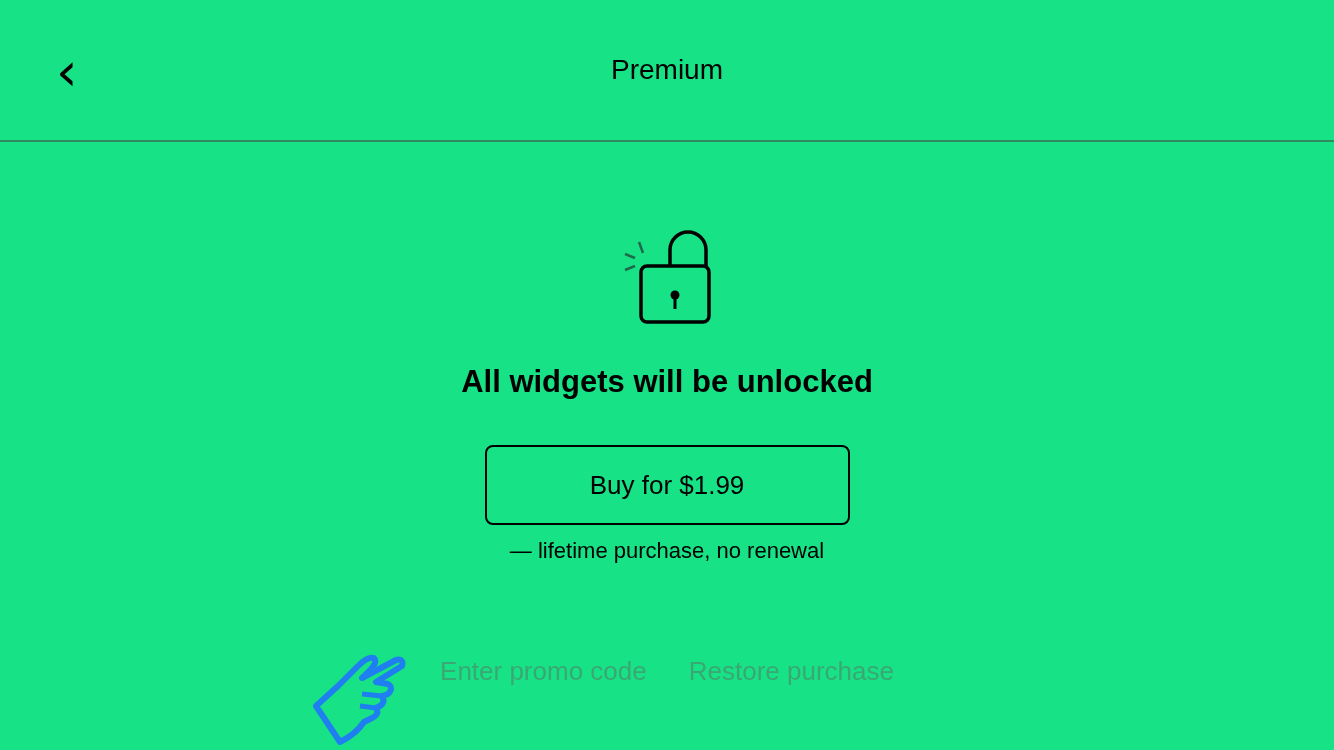 This screenshot has height=750, width=1334. What do you see at coordinates (667, 70) in the screenshot?
I see `page-title: Premium` at bounding box center [667, 70].